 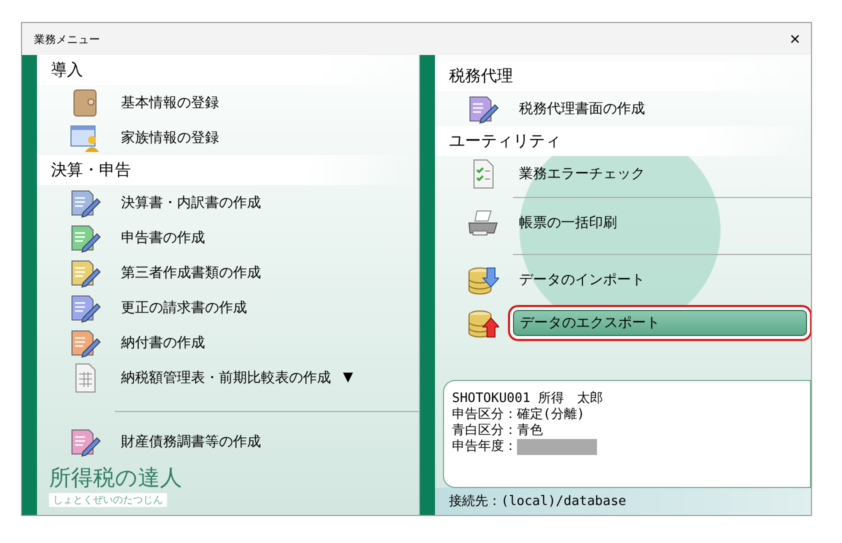 What do you see at coordinates (582, 280) in the screenshot?
I see `menu-item: データのインポート` at bounding box center [582, 280].